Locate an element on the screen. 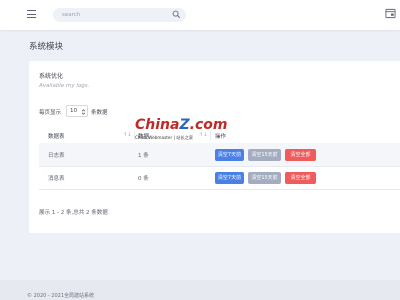  hamburger-menu-icon is located at coordinates (31, 14).